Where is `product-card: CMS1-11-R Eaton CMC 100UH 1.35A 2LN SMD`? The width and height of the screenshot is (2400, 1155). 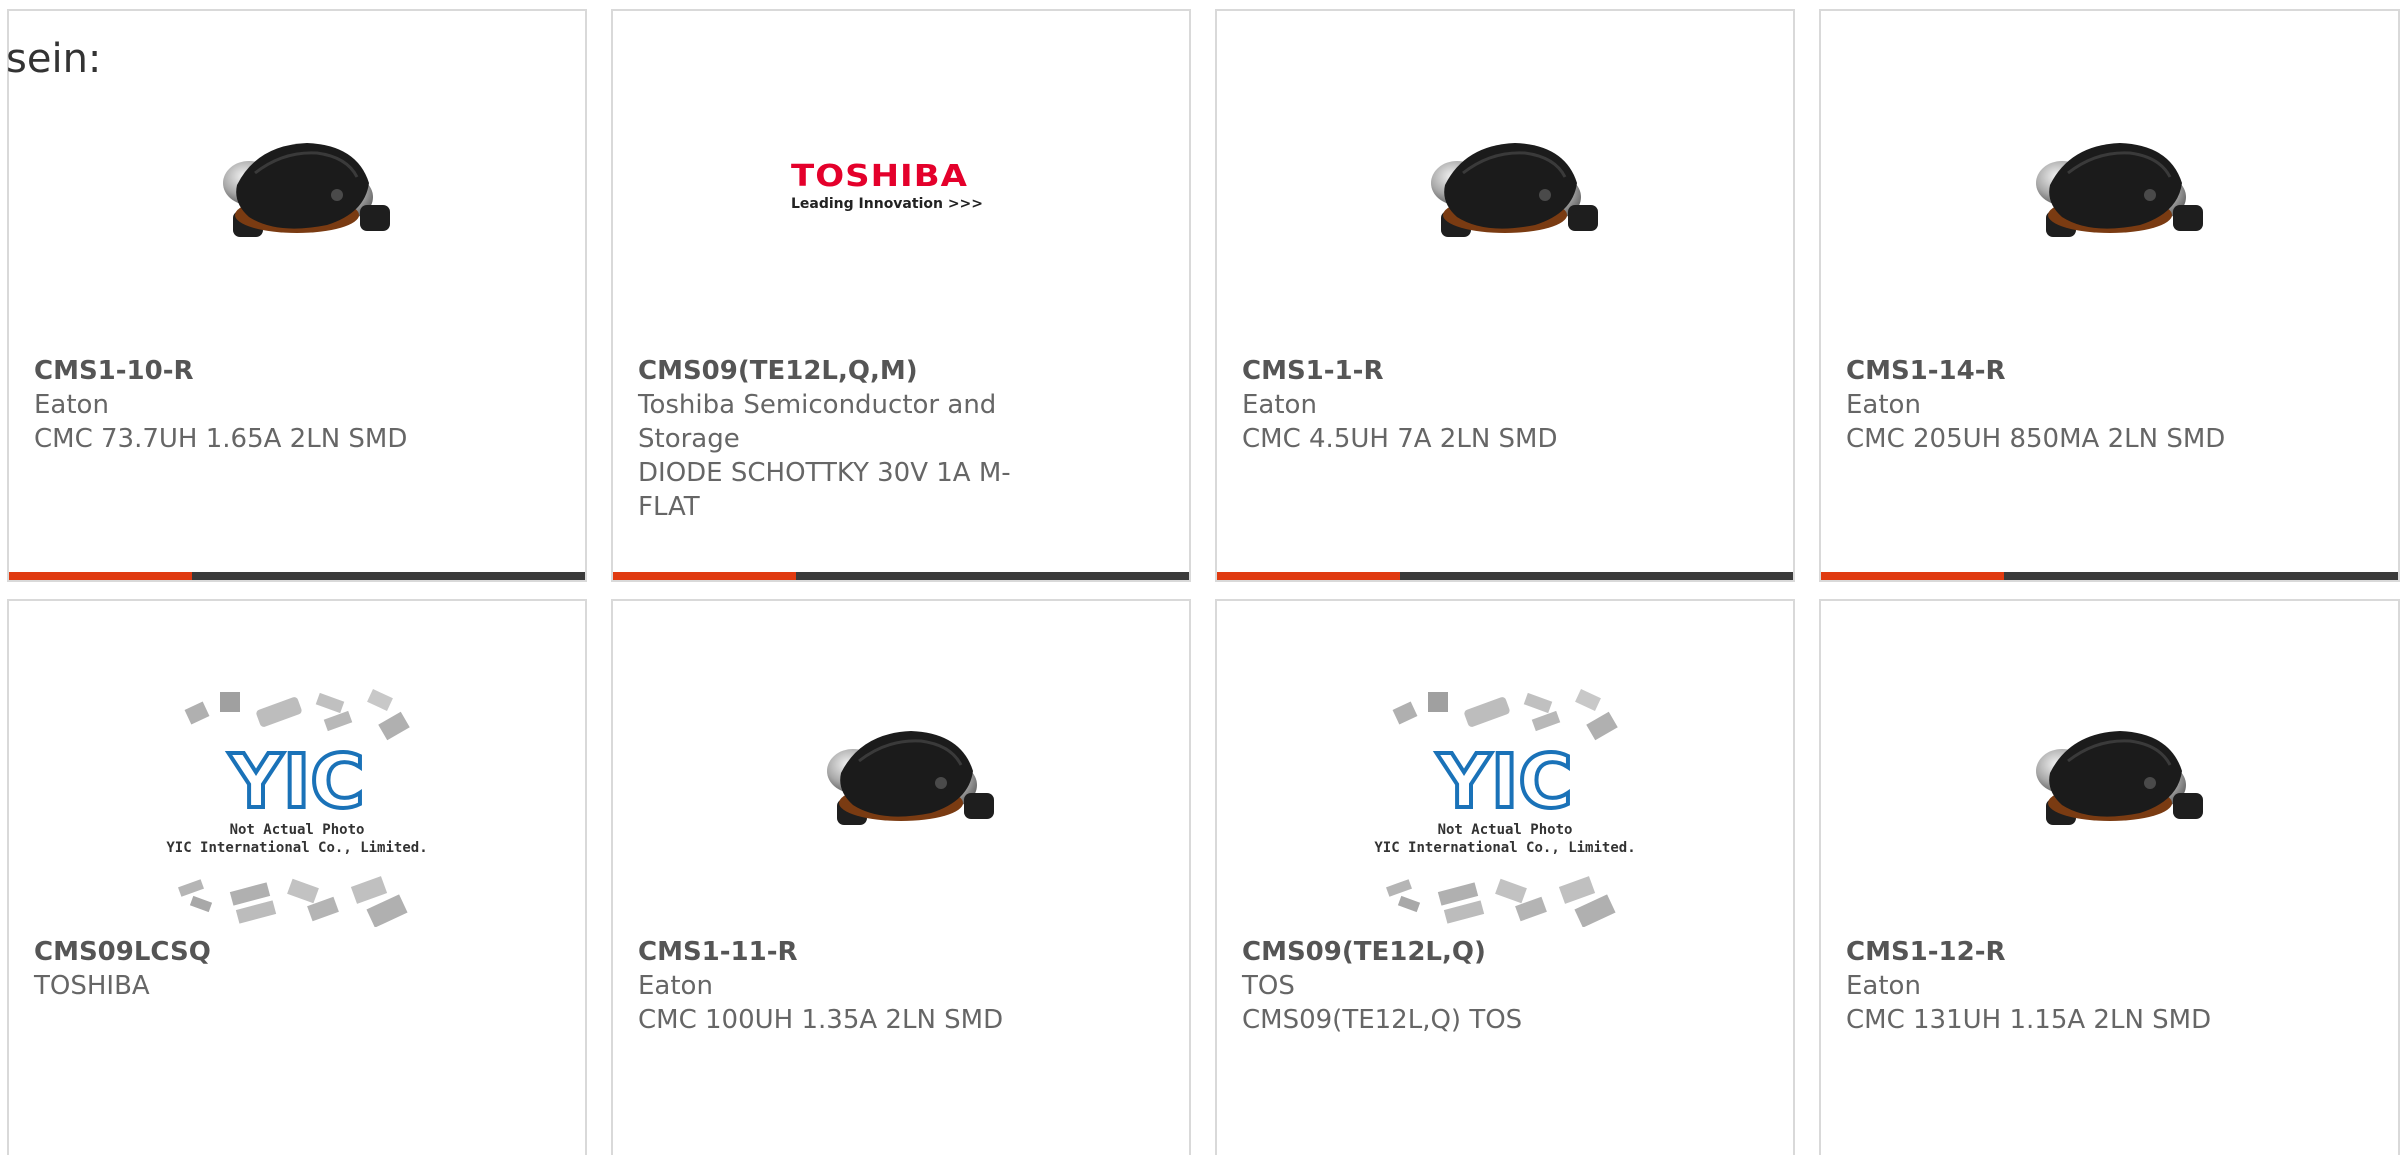 product-card: CMS1-11-R Eaton CMC 100UH 1.35A 2LN SMD is located at coordinates (901, 877).